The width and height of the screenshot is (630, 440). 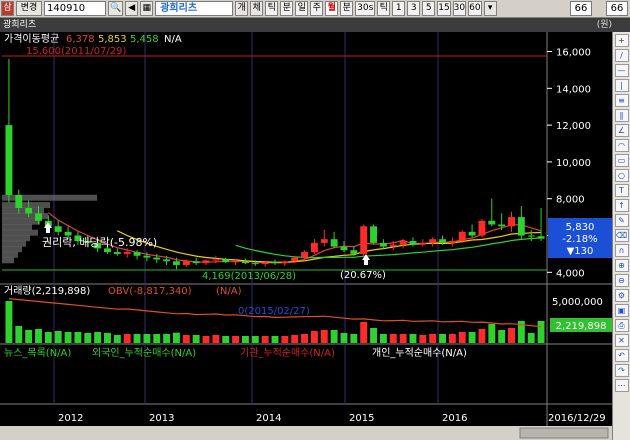 I want to click on horizontal-line-icon: —, so click(x=621, y=70).